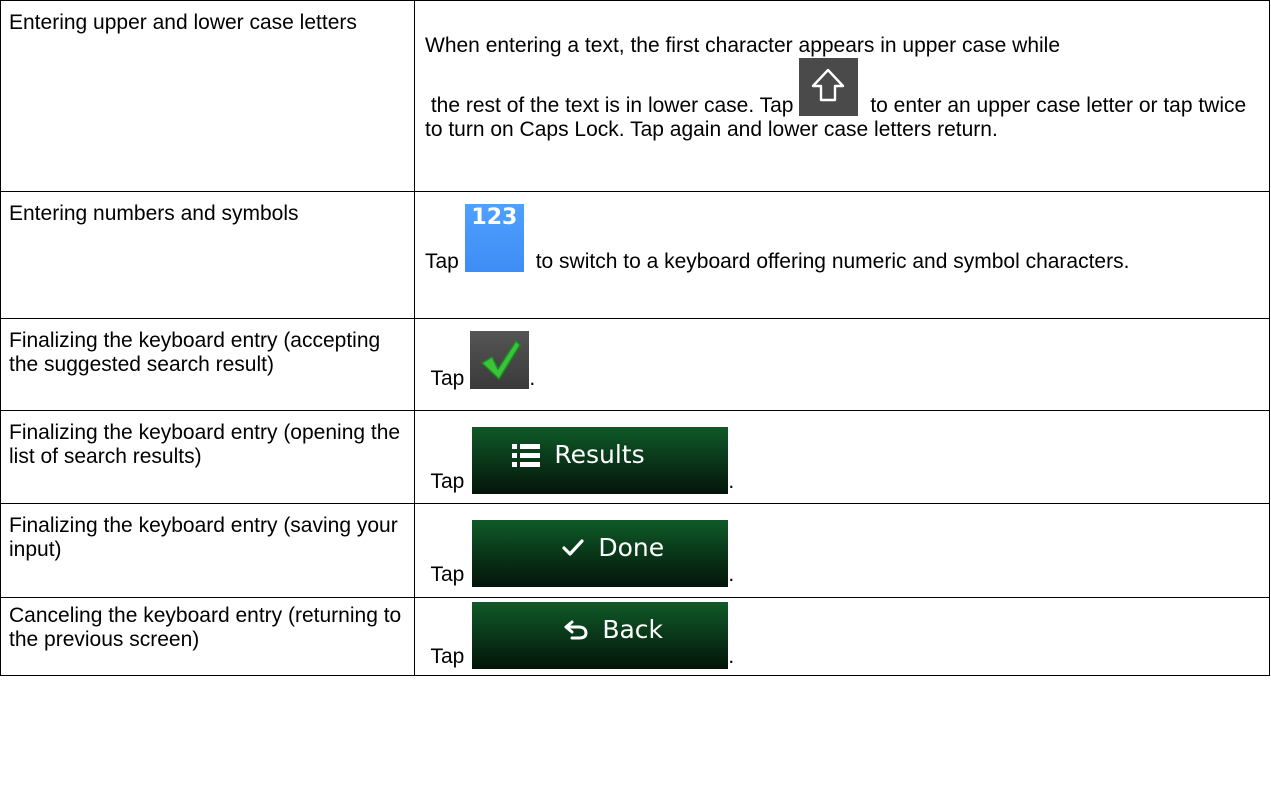  I want to click on row-description-cell: Tap., so click(842, 364).